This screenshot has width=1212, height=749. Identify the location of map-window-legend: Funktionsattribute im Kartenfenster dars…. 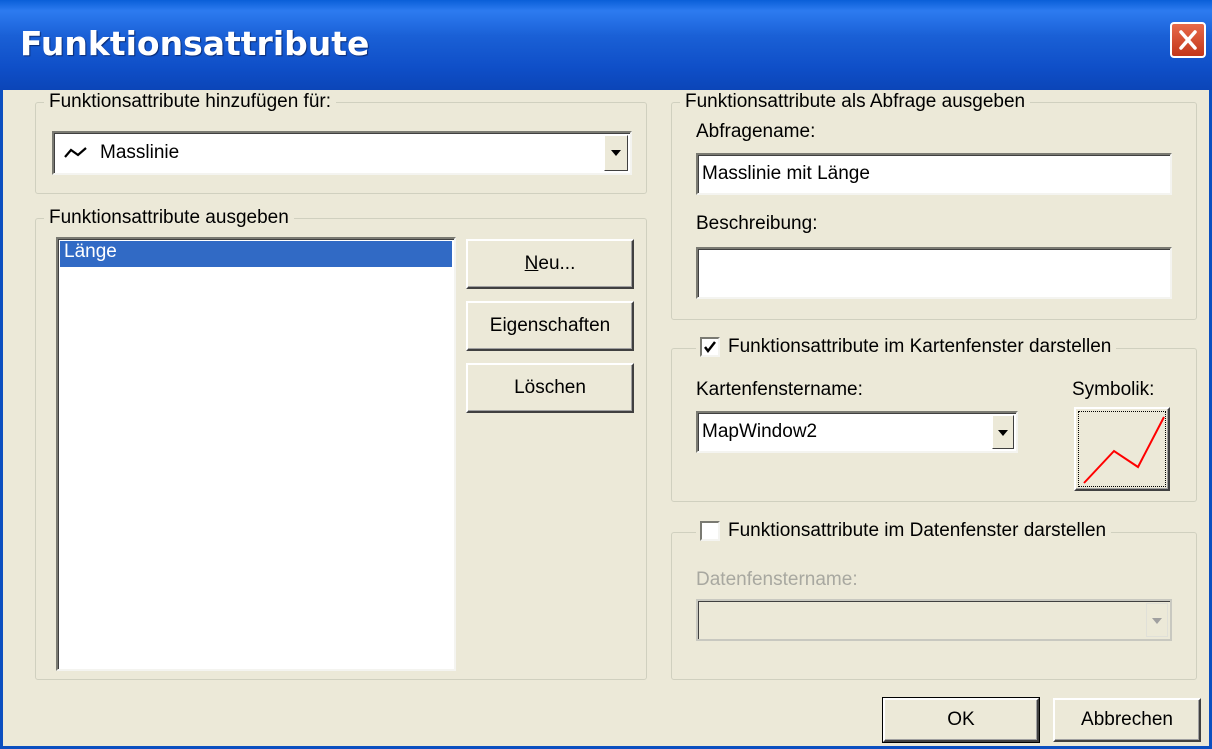
(906, 347).